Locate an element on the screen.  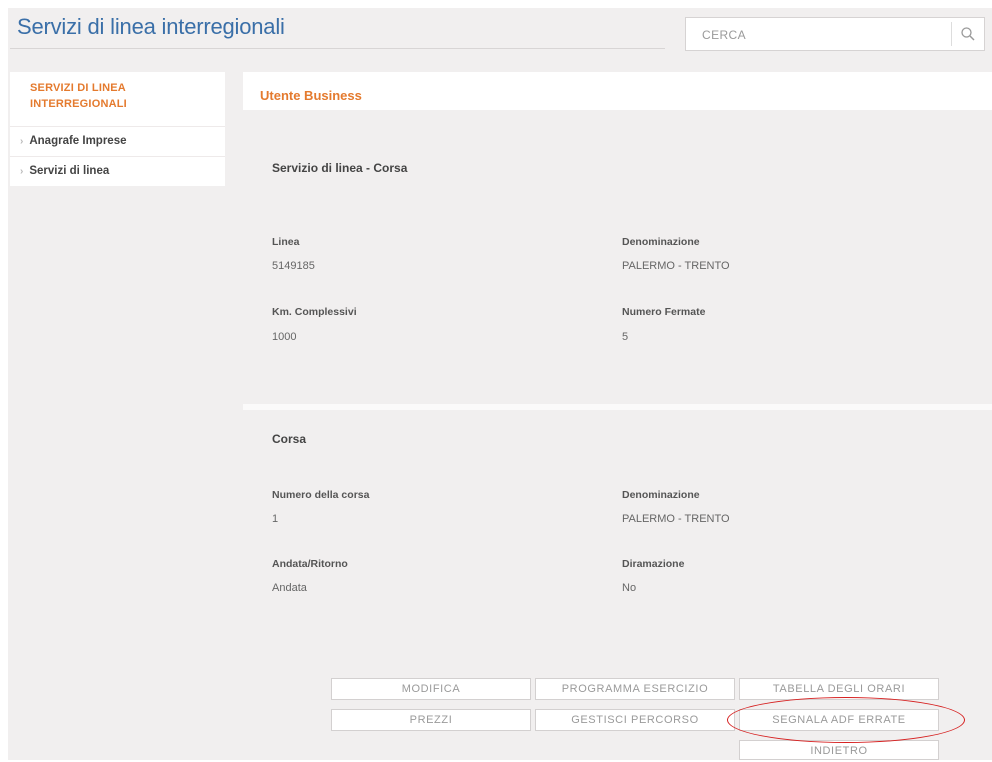
numero-corsa-value: 1 is located at coordinates (275, 519).